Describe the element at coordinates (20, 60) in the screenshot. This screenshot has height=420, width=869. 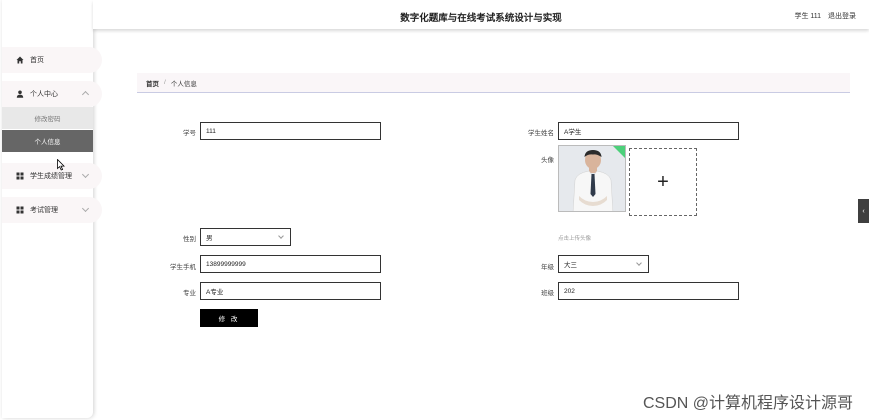
I see `home-icon` at that location.